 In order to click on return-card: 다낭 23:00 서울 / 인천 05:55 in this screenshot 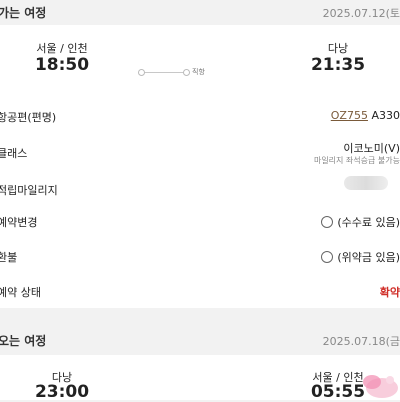, I will do `click(200, 378)`.